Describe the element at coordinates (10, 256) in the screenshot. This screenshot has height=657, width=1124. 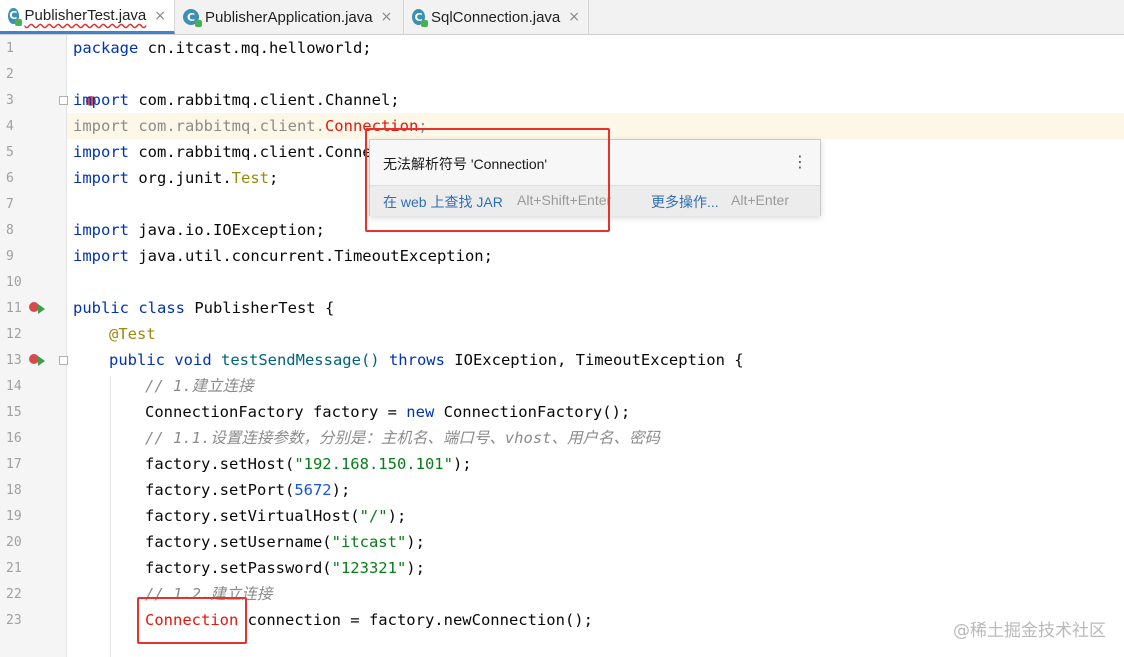
I see `line-number: 9` at that location.